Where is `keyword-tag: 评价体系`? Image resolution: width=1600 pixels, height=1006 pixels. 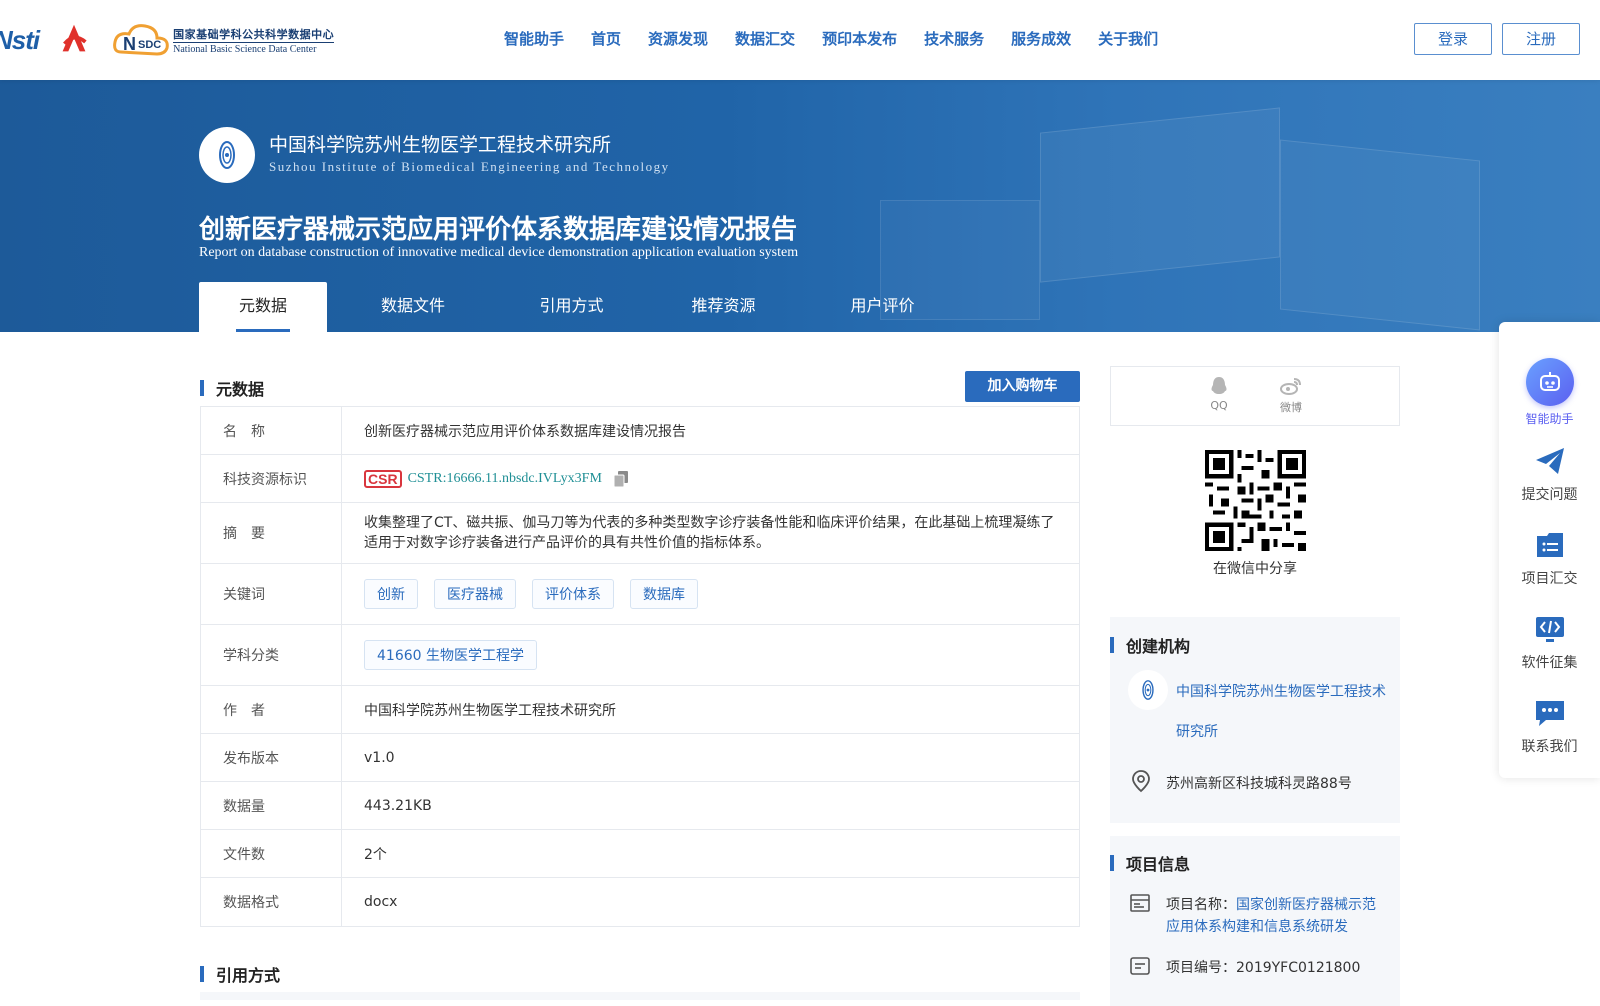
keyword-tag: 评价体系 is located at coordinates (573, 594).